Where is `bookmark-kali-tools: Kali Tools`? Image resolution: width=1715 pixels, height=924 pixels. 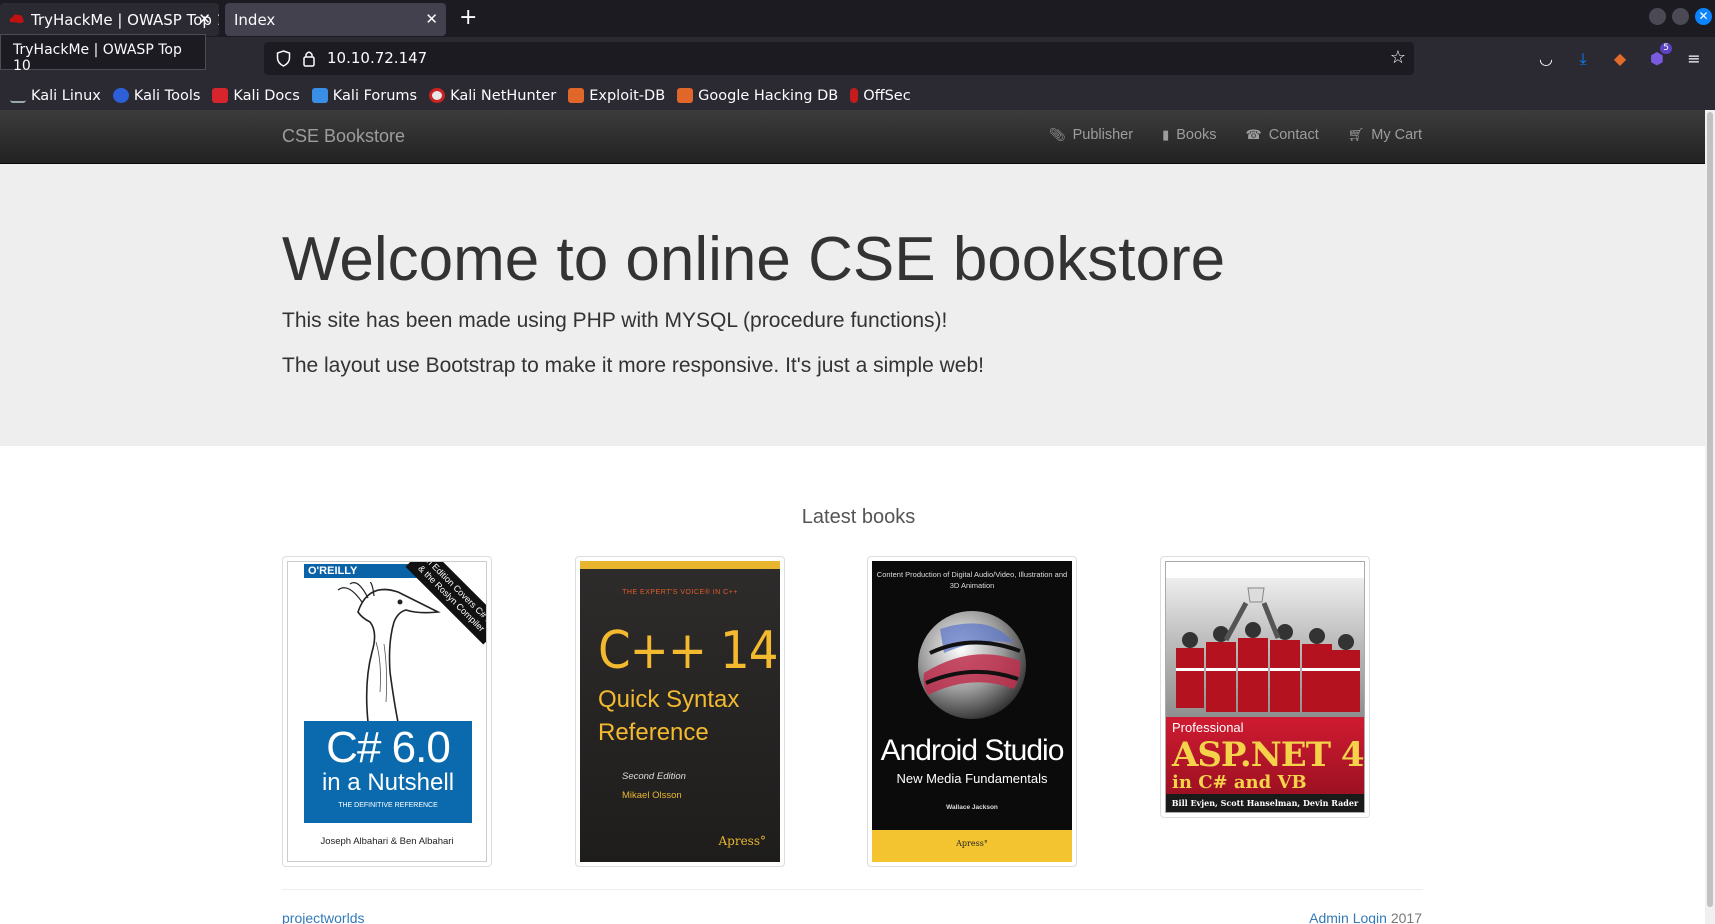
bookmark-kali-tools: Kali Tools is located at coordinates (156, 96).